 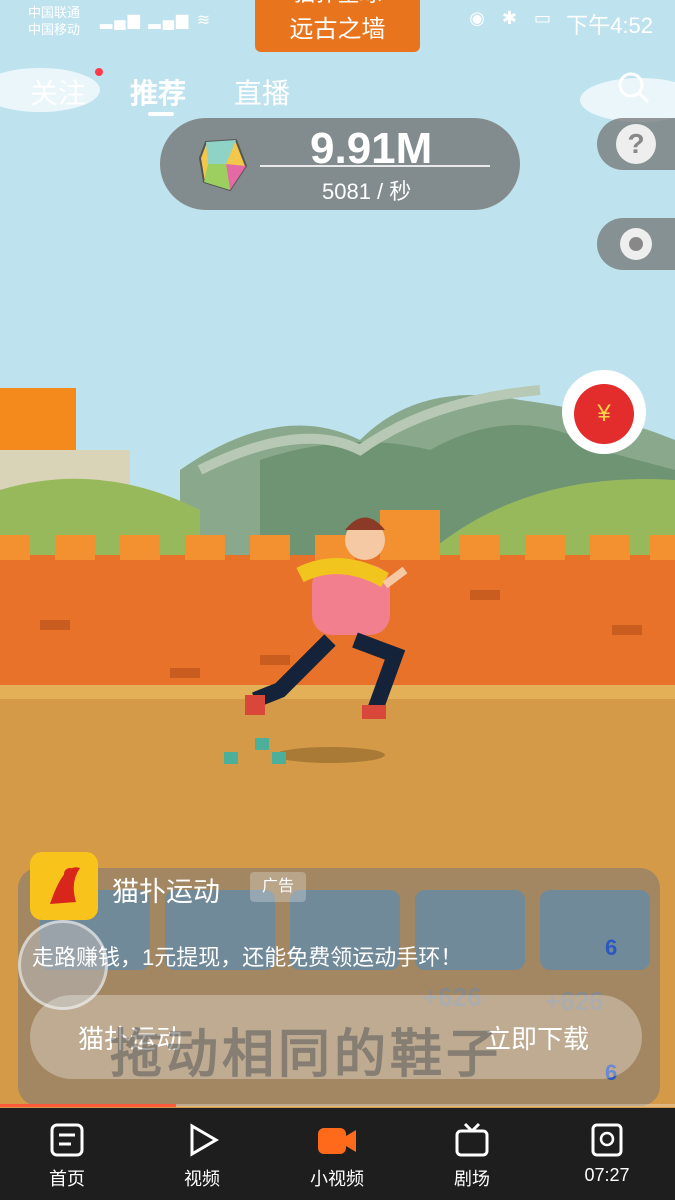 I want to click on score-rate: 5081 / 秒, so click(x=367, y=191).